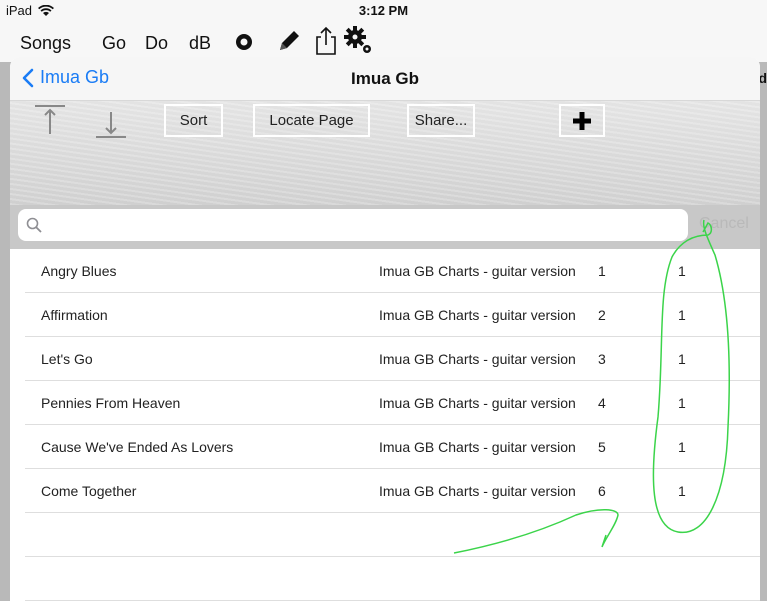  Describe the element at coordinates (111, 125) in the screenshot. I see `arrow-to-bottom-icon` at that location.